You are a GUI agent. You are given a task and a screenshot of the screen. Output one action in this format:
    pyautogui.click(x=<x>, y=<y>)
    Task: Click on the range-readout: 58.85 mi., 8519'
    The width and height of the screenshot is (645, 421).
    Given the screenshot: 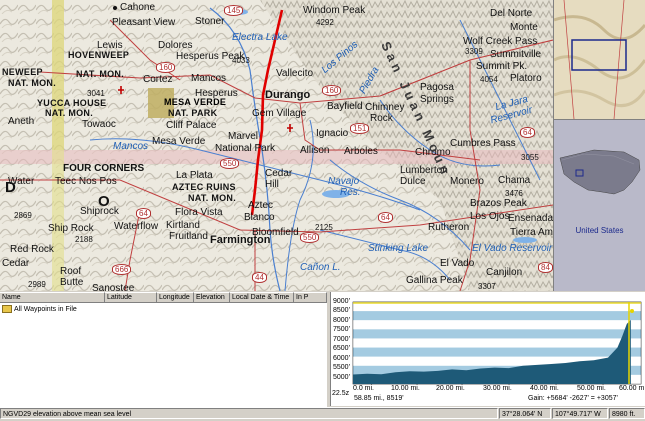 What is the action you would take?
    pyautogui.click(x=379, y=398)
    